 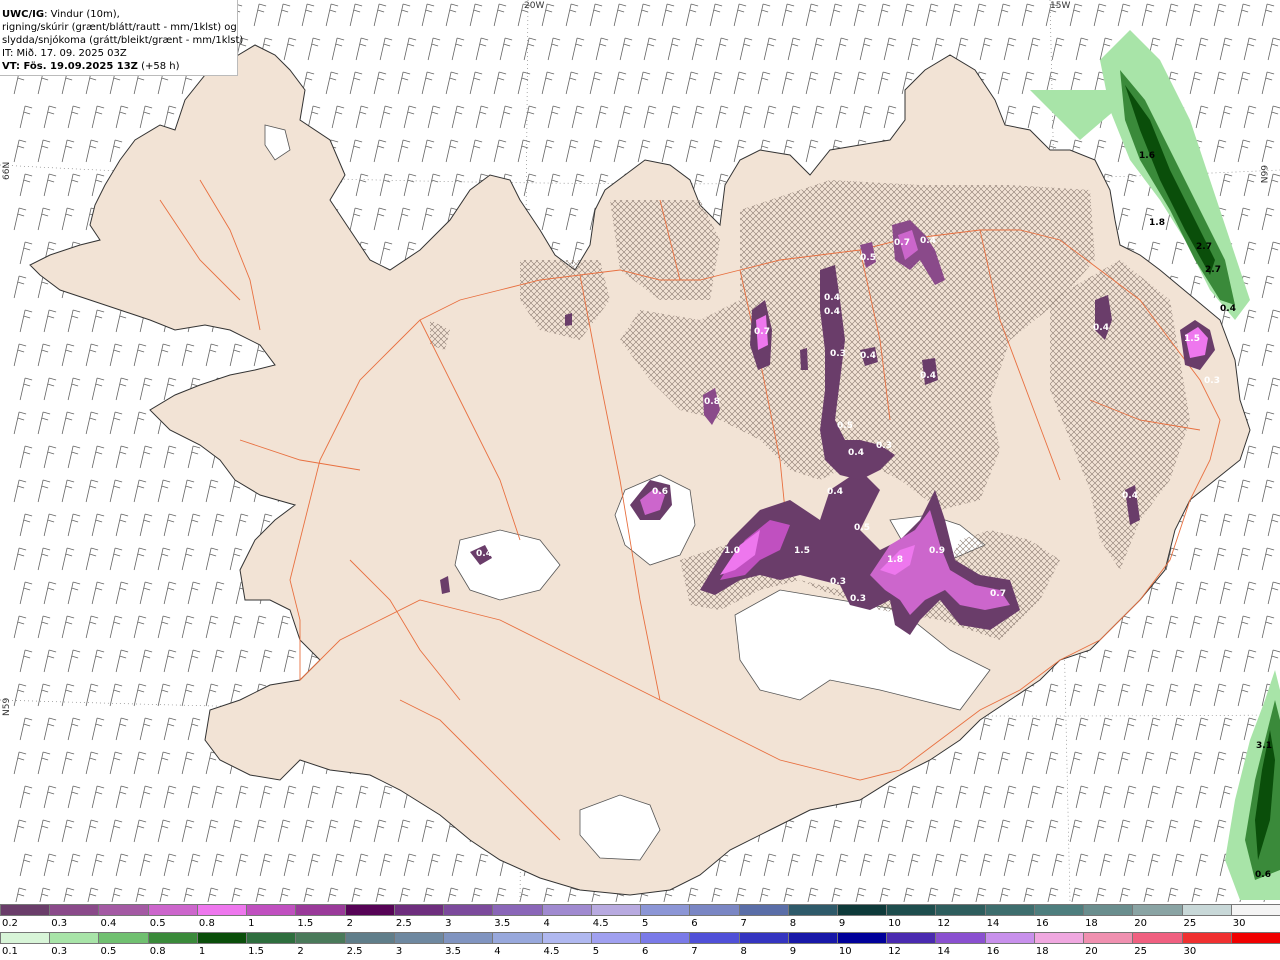 I want to click on legend-snow-colorbar, so click(x=640, y=910).